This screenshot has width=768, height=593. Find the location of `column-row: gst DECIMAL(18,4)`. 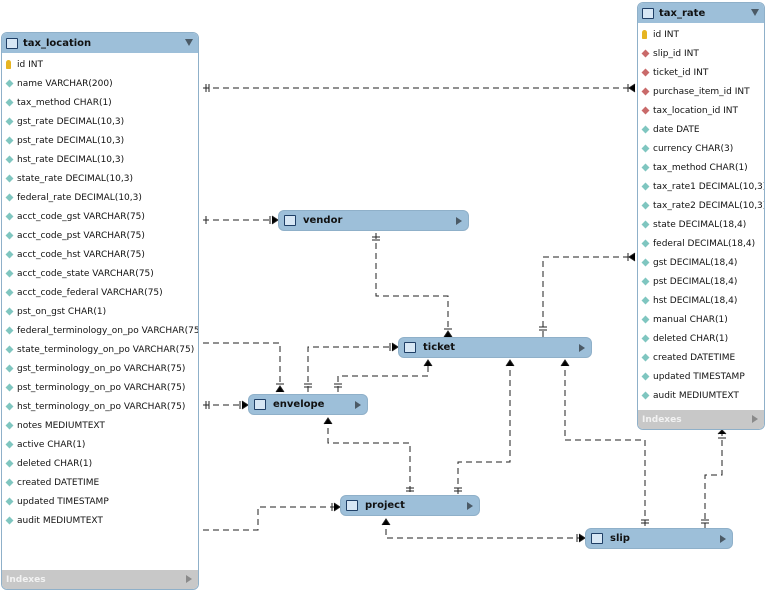

column-row: gst DECIMAL(18,4) is located at coordinates (701, 262).